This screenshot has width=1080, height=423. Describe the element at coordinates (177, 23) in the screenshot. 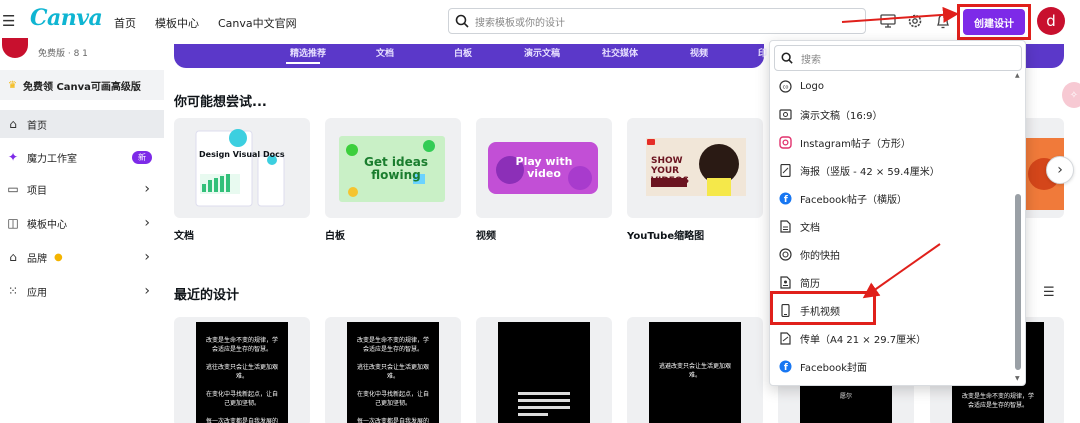

I see `nav-templates: 模板中心` at that location.